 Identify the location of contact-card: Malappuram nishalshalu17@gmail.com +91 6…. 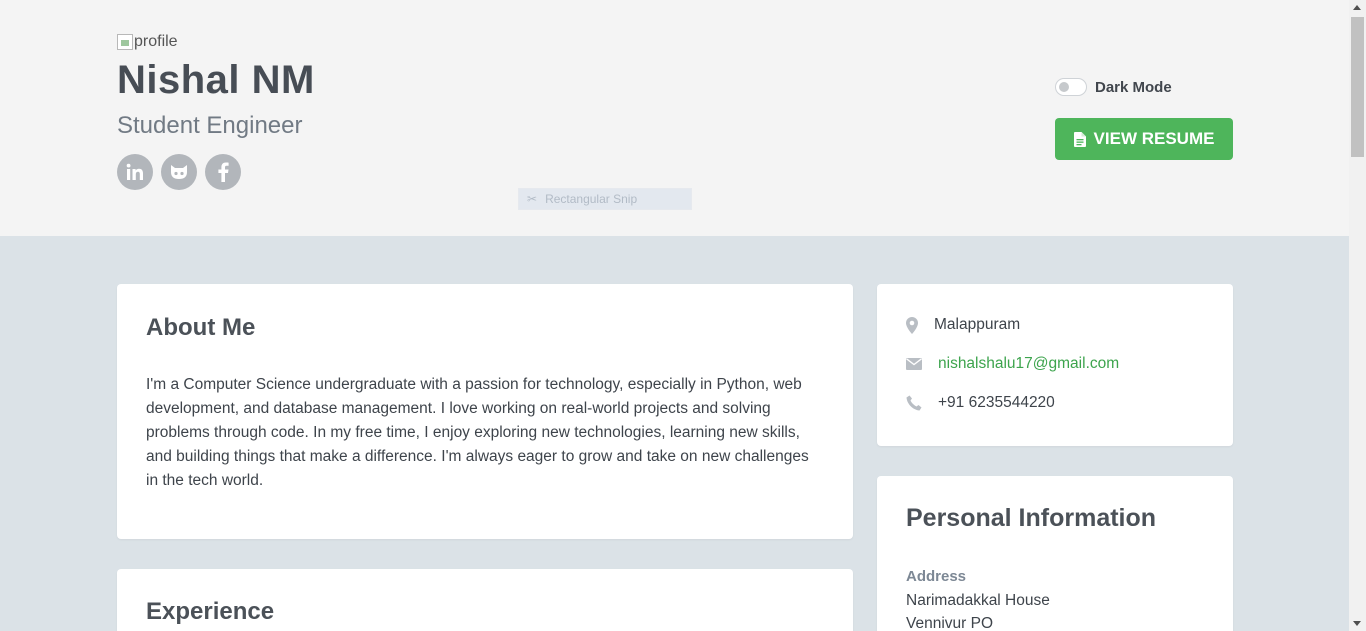
(1055, 365).